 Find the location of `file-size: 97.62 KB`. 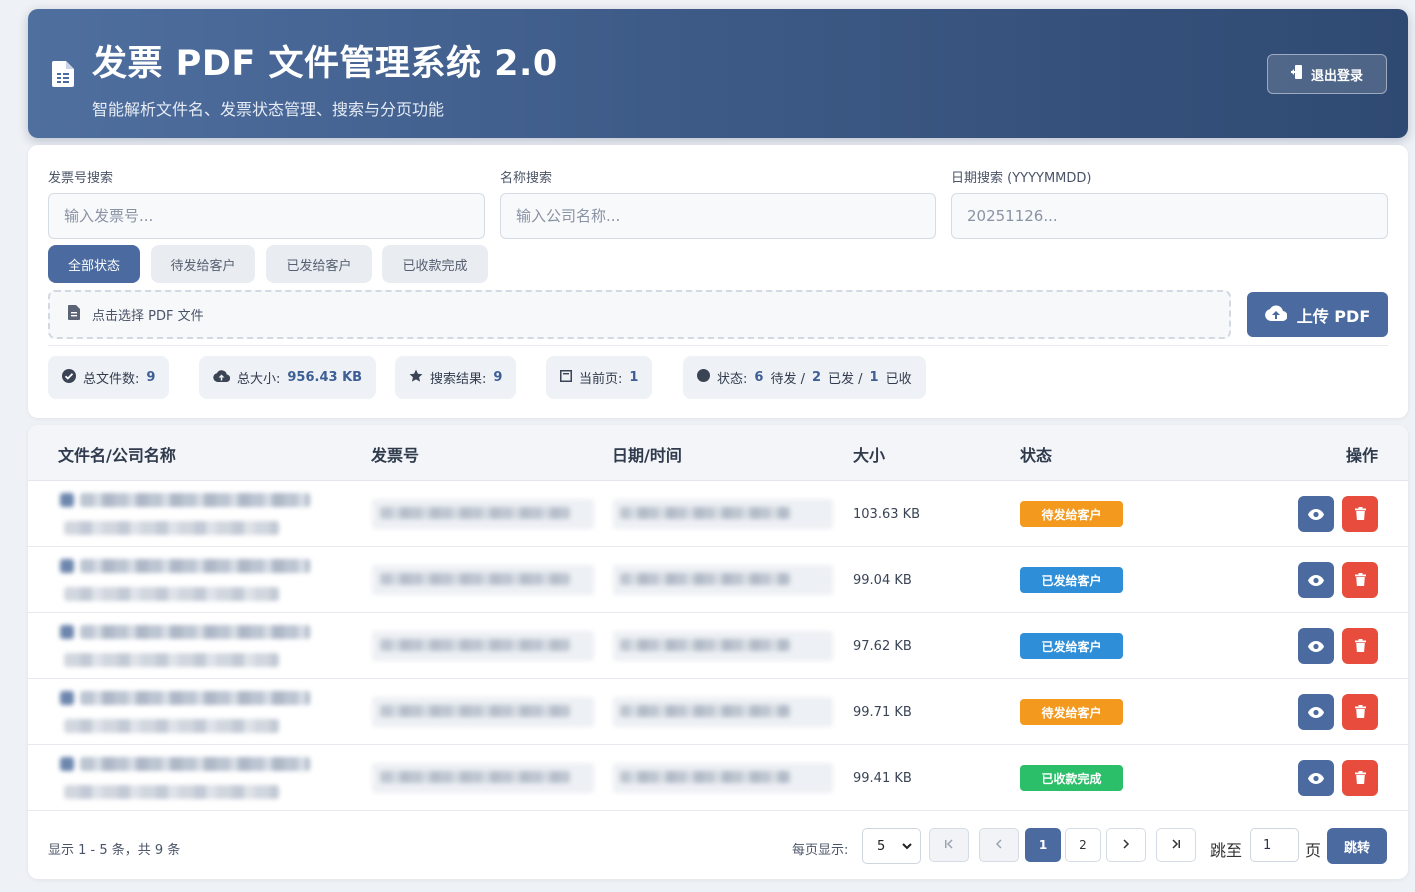

file-size: 97.62 KB is located at coordinates (882, 646).